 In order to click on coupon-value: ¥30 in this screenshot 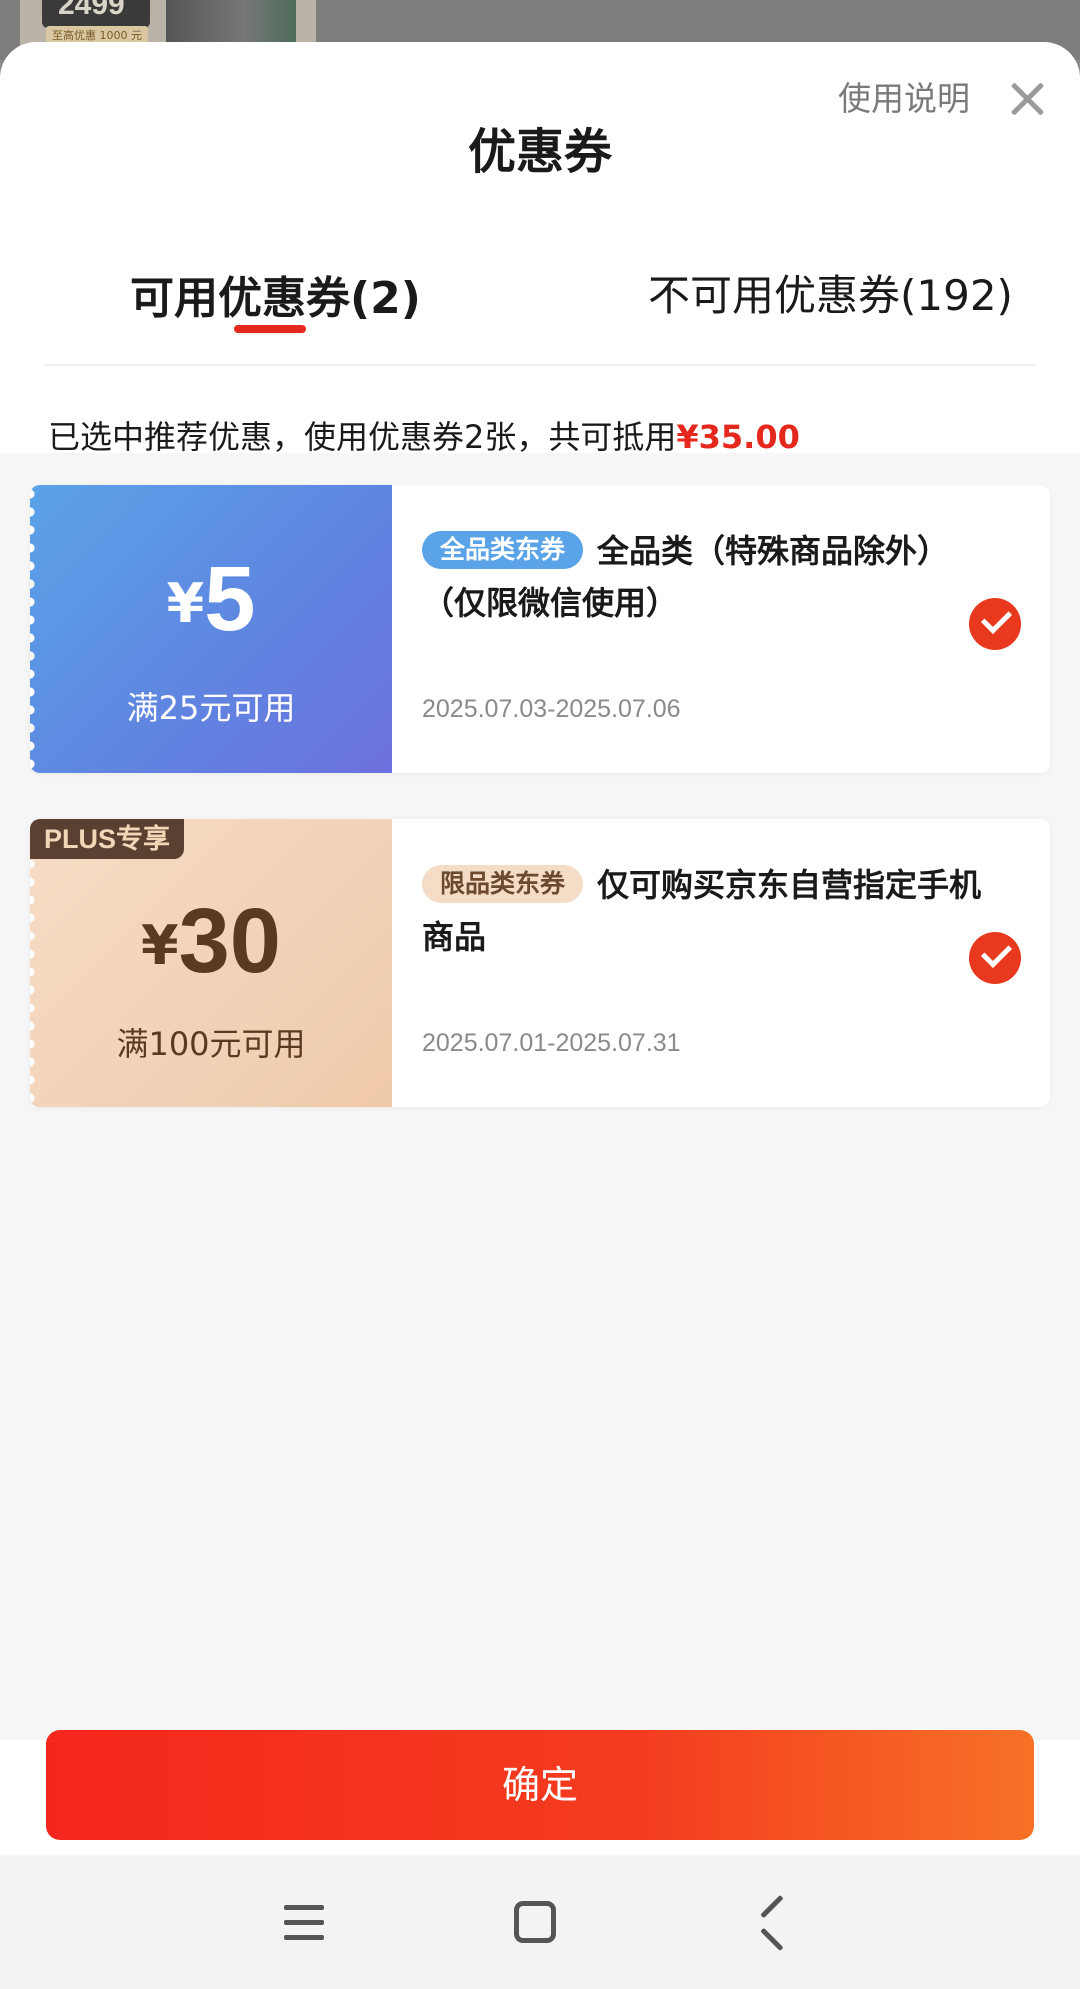, I will do `click(211, 941)`.